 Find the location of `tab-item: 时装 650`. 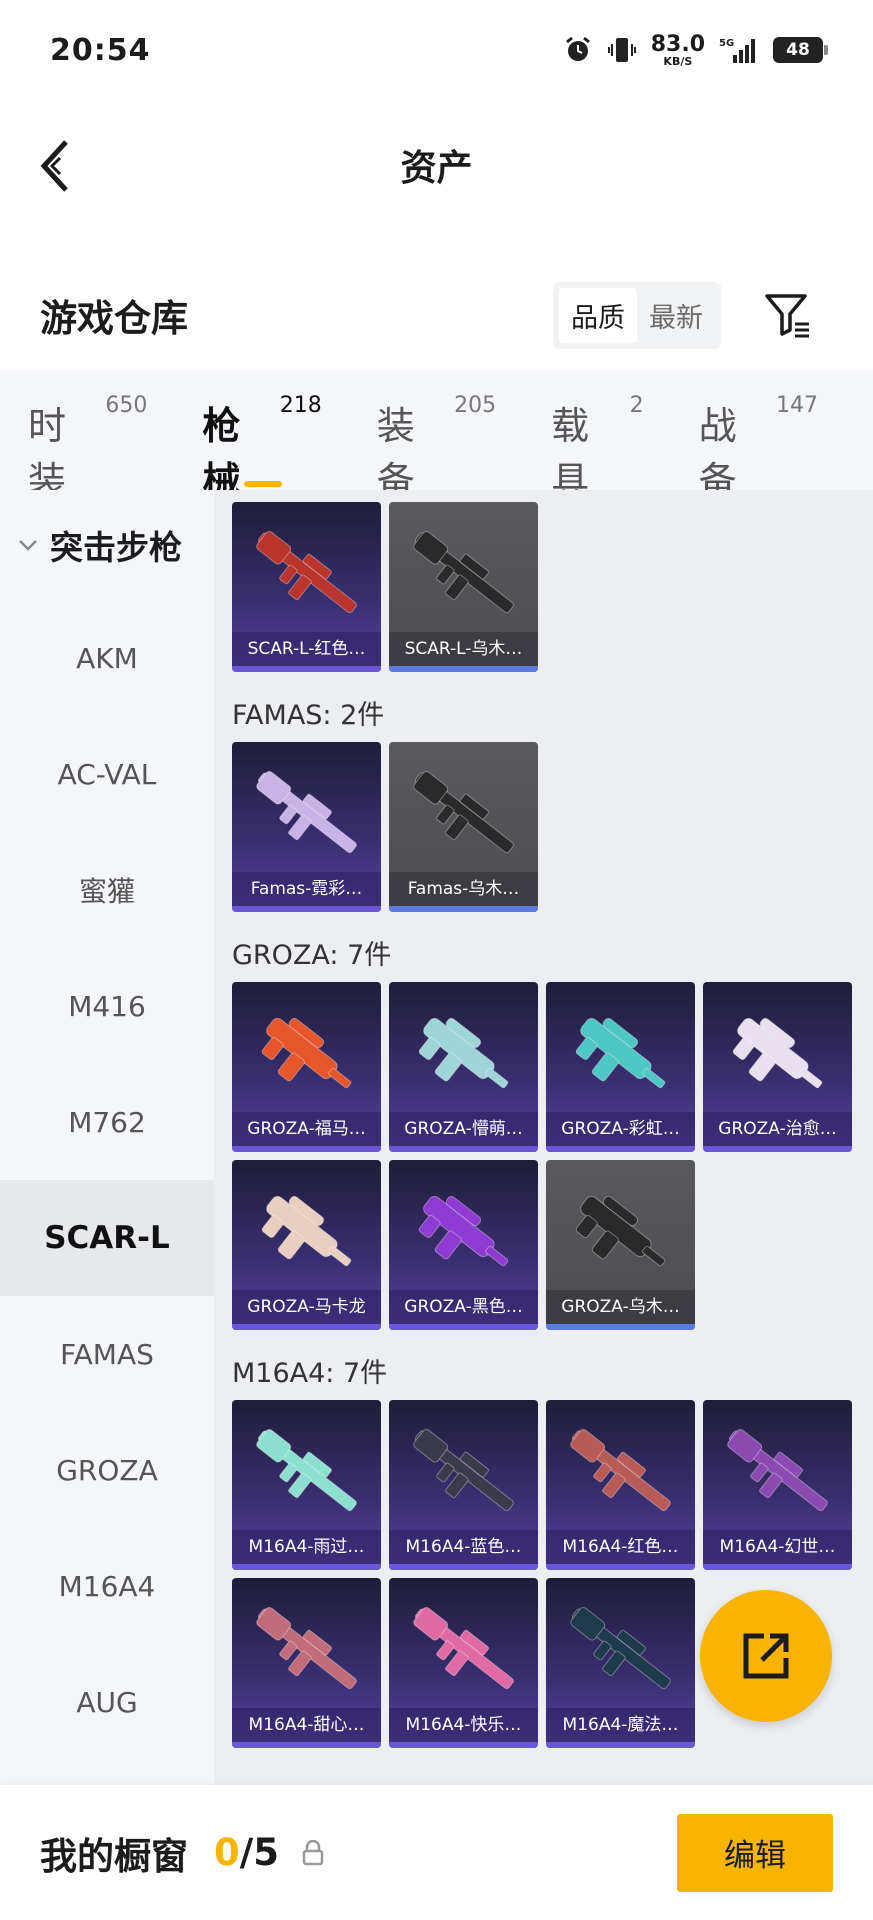

tab-item: 时装 650 is located at coordinates (88, 448).